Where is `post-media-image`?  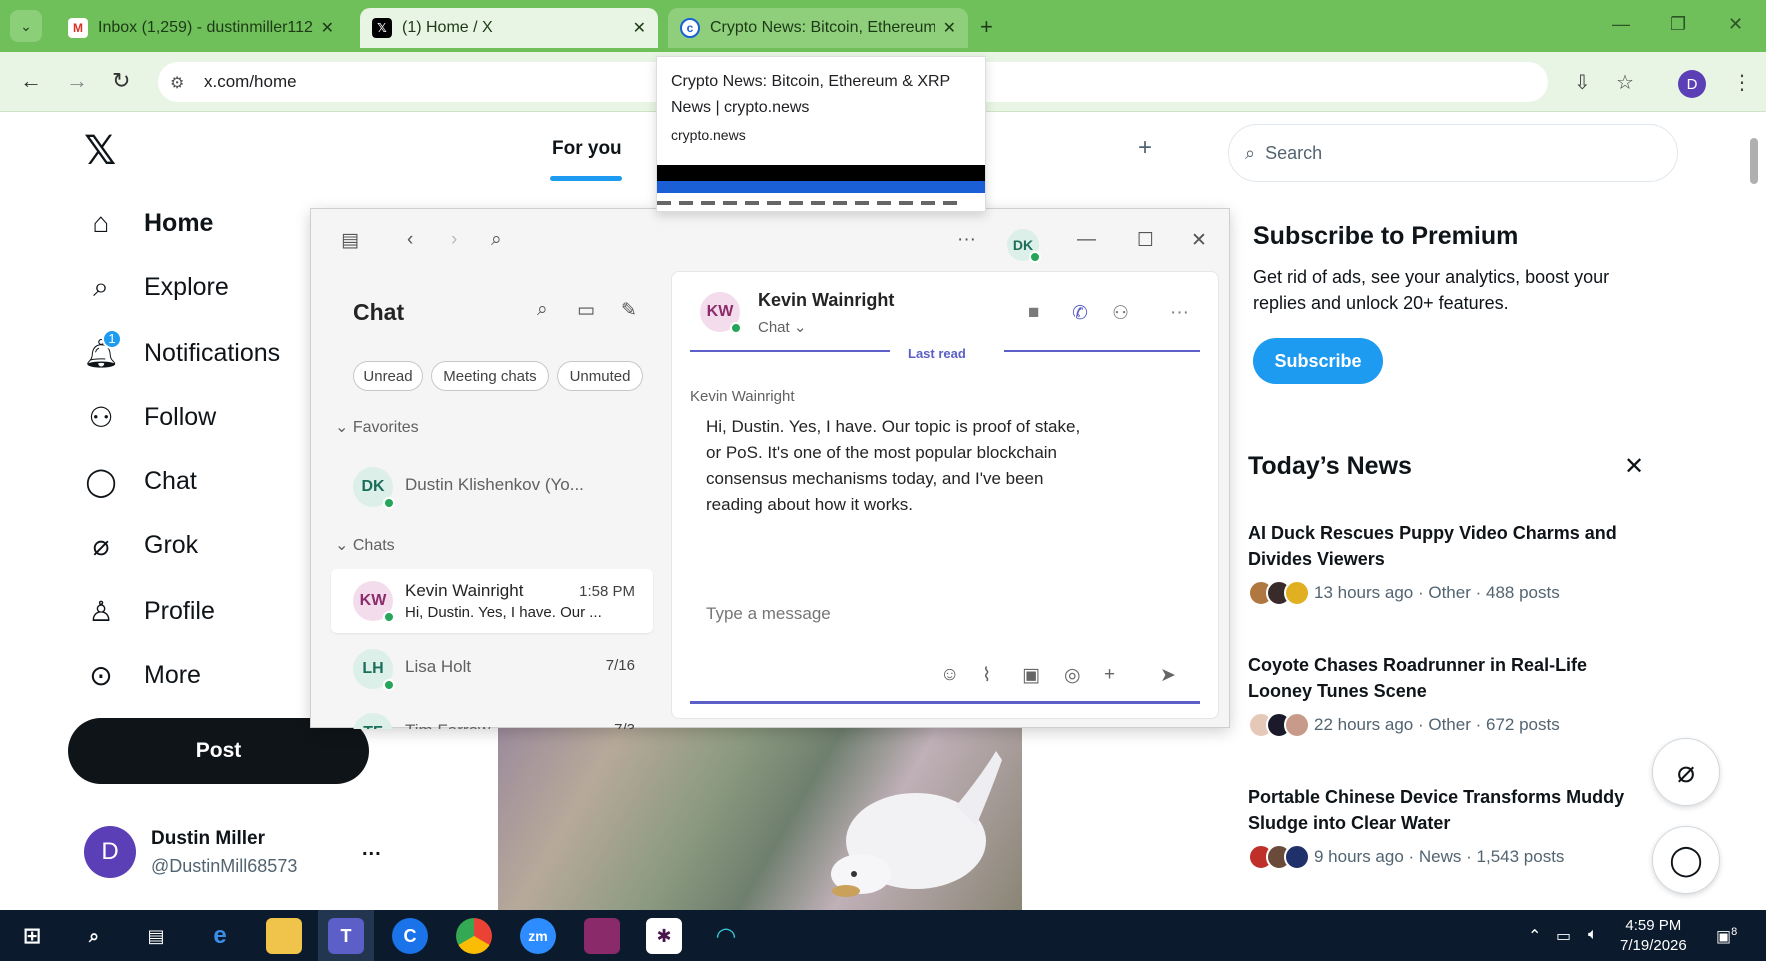 post-media-image is located at coordinates (760, 818).